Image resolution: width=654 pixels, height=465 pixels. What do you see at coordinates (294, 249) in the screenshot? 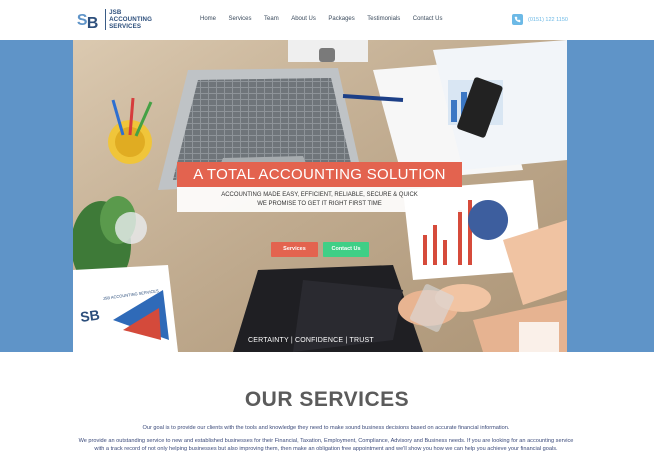
I see `services-button: Services` at bounding box center [294, 249].